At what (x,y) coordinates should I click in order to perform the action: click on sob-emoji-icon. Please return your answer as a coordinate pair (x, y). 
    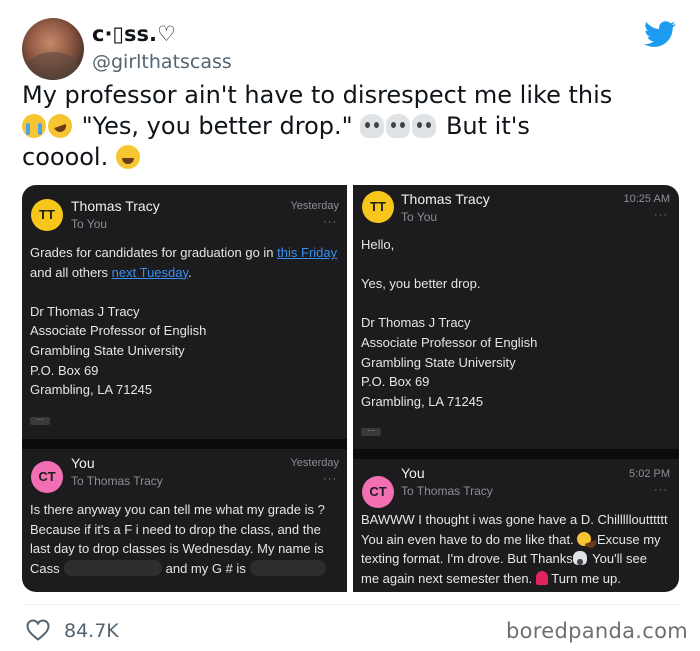
    Looking at the image, I should click on (34, 126).